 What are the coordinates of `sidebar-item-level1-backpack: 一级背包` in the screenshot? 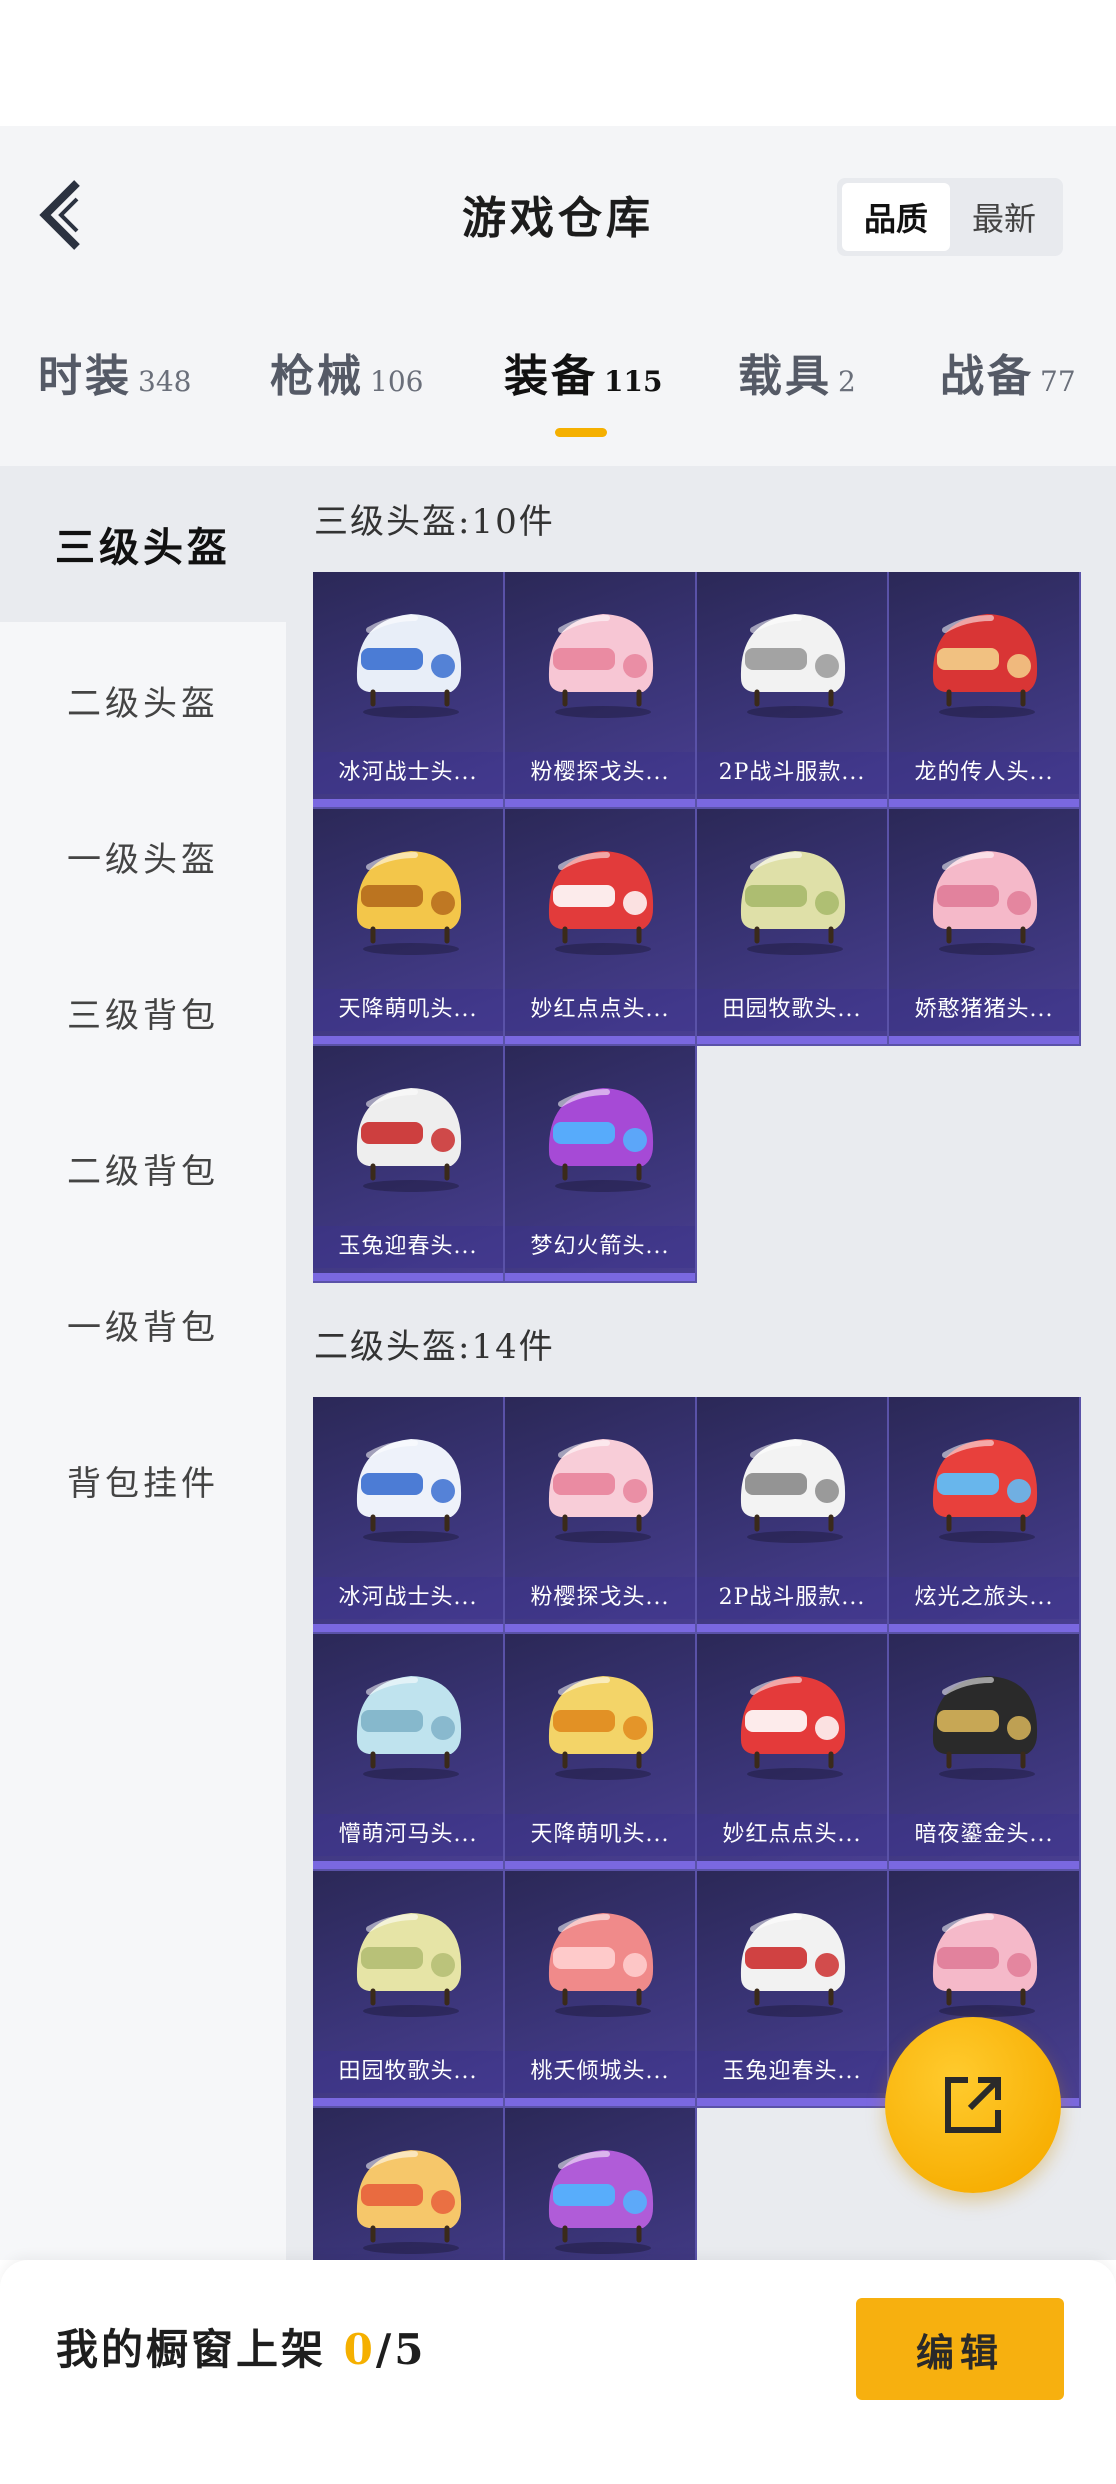 It's located at (143, 1324).